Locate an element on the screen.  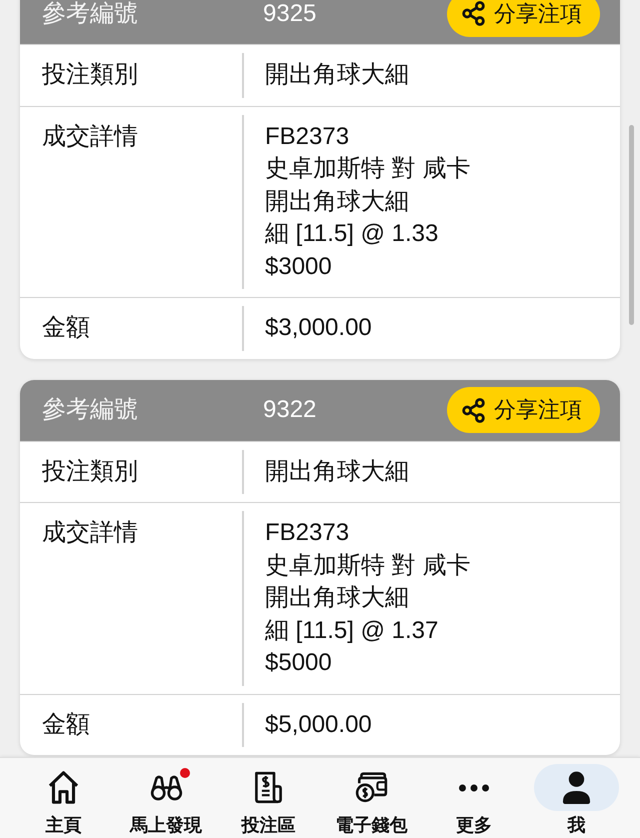
nav-item: 投注區 is located at coordinates (268, 798).